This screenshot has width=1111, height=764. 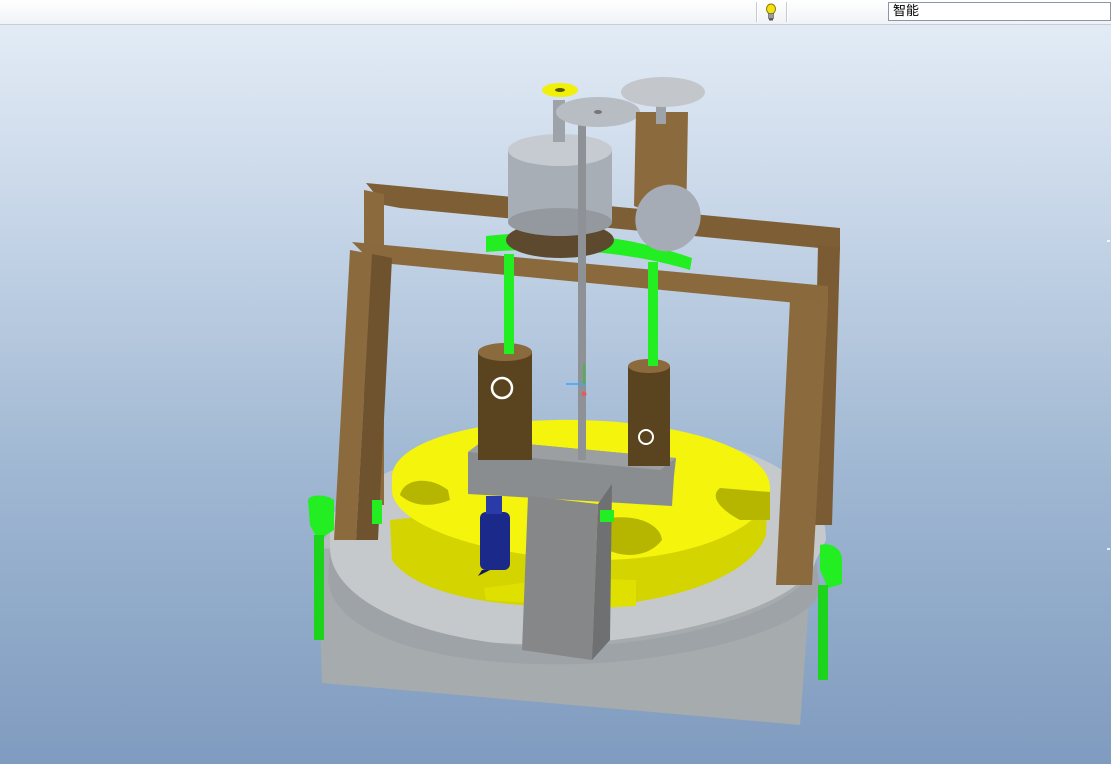 I want to click on lightbulb-icon, so click(x=771, y=12).